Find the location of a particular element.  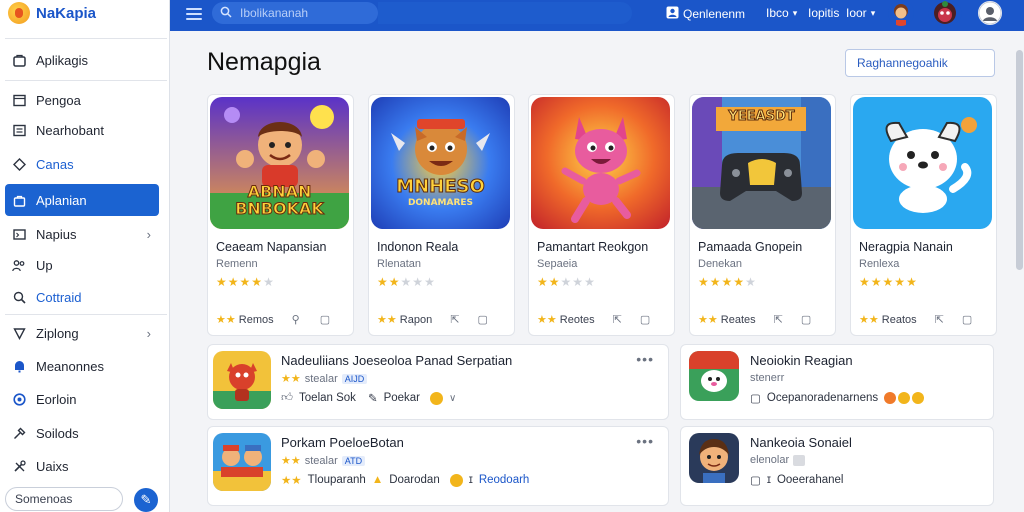

page-title: Nemapgia is located at coordinates (264, 62).